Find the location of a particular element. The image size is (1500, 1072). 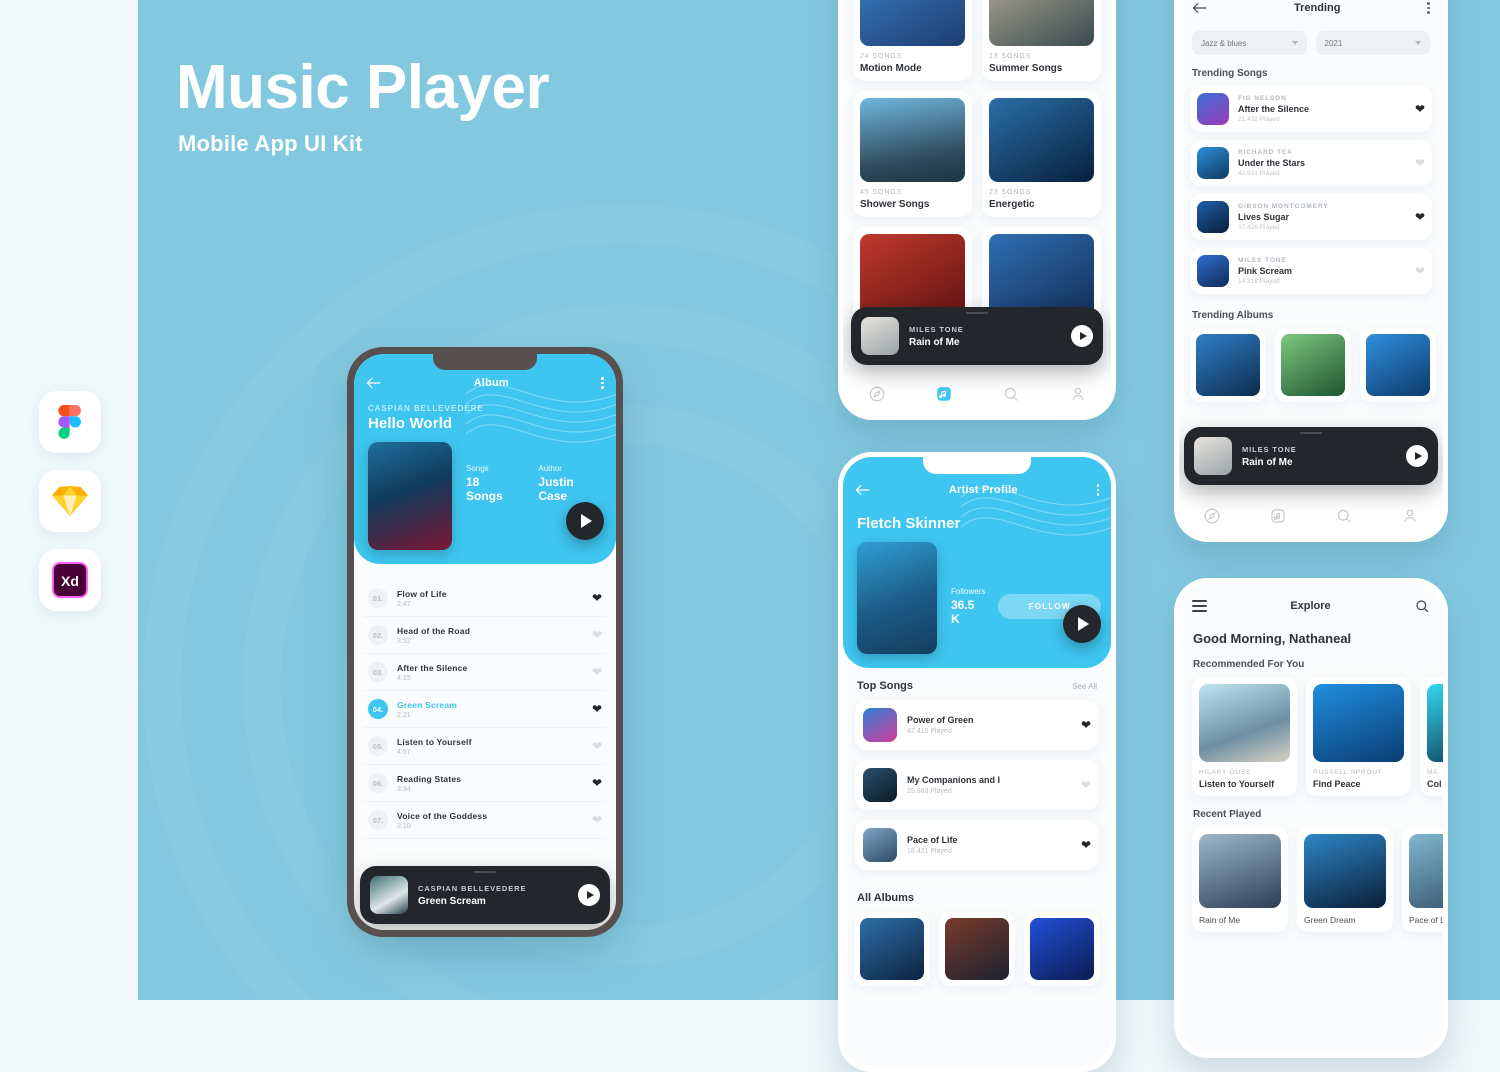

xd-tool-badge: Xd is located at coordinates (70, 580).